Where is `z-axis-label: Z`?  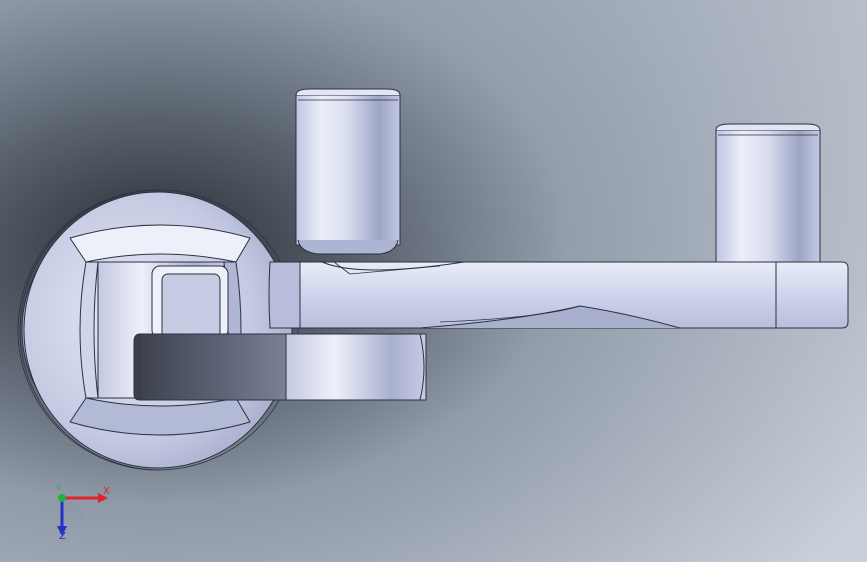 z-axis-label: Z is located at coordinates (62, 536).